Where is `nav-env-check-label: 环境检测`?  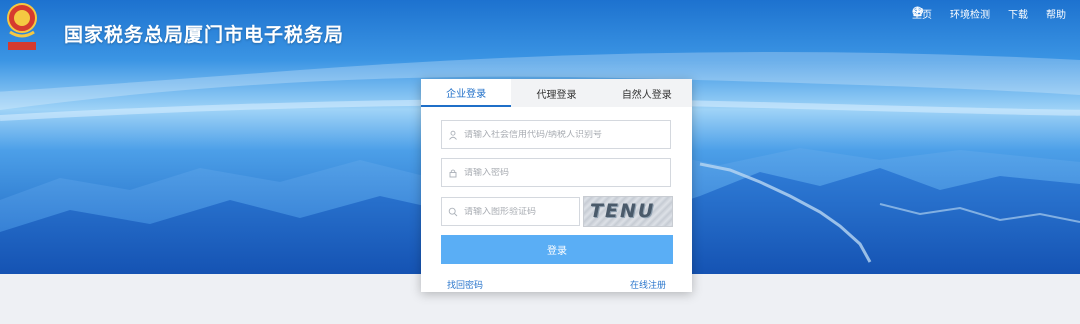
nav-env-check-label: 环境检测 is located at coordinates (970, 15).